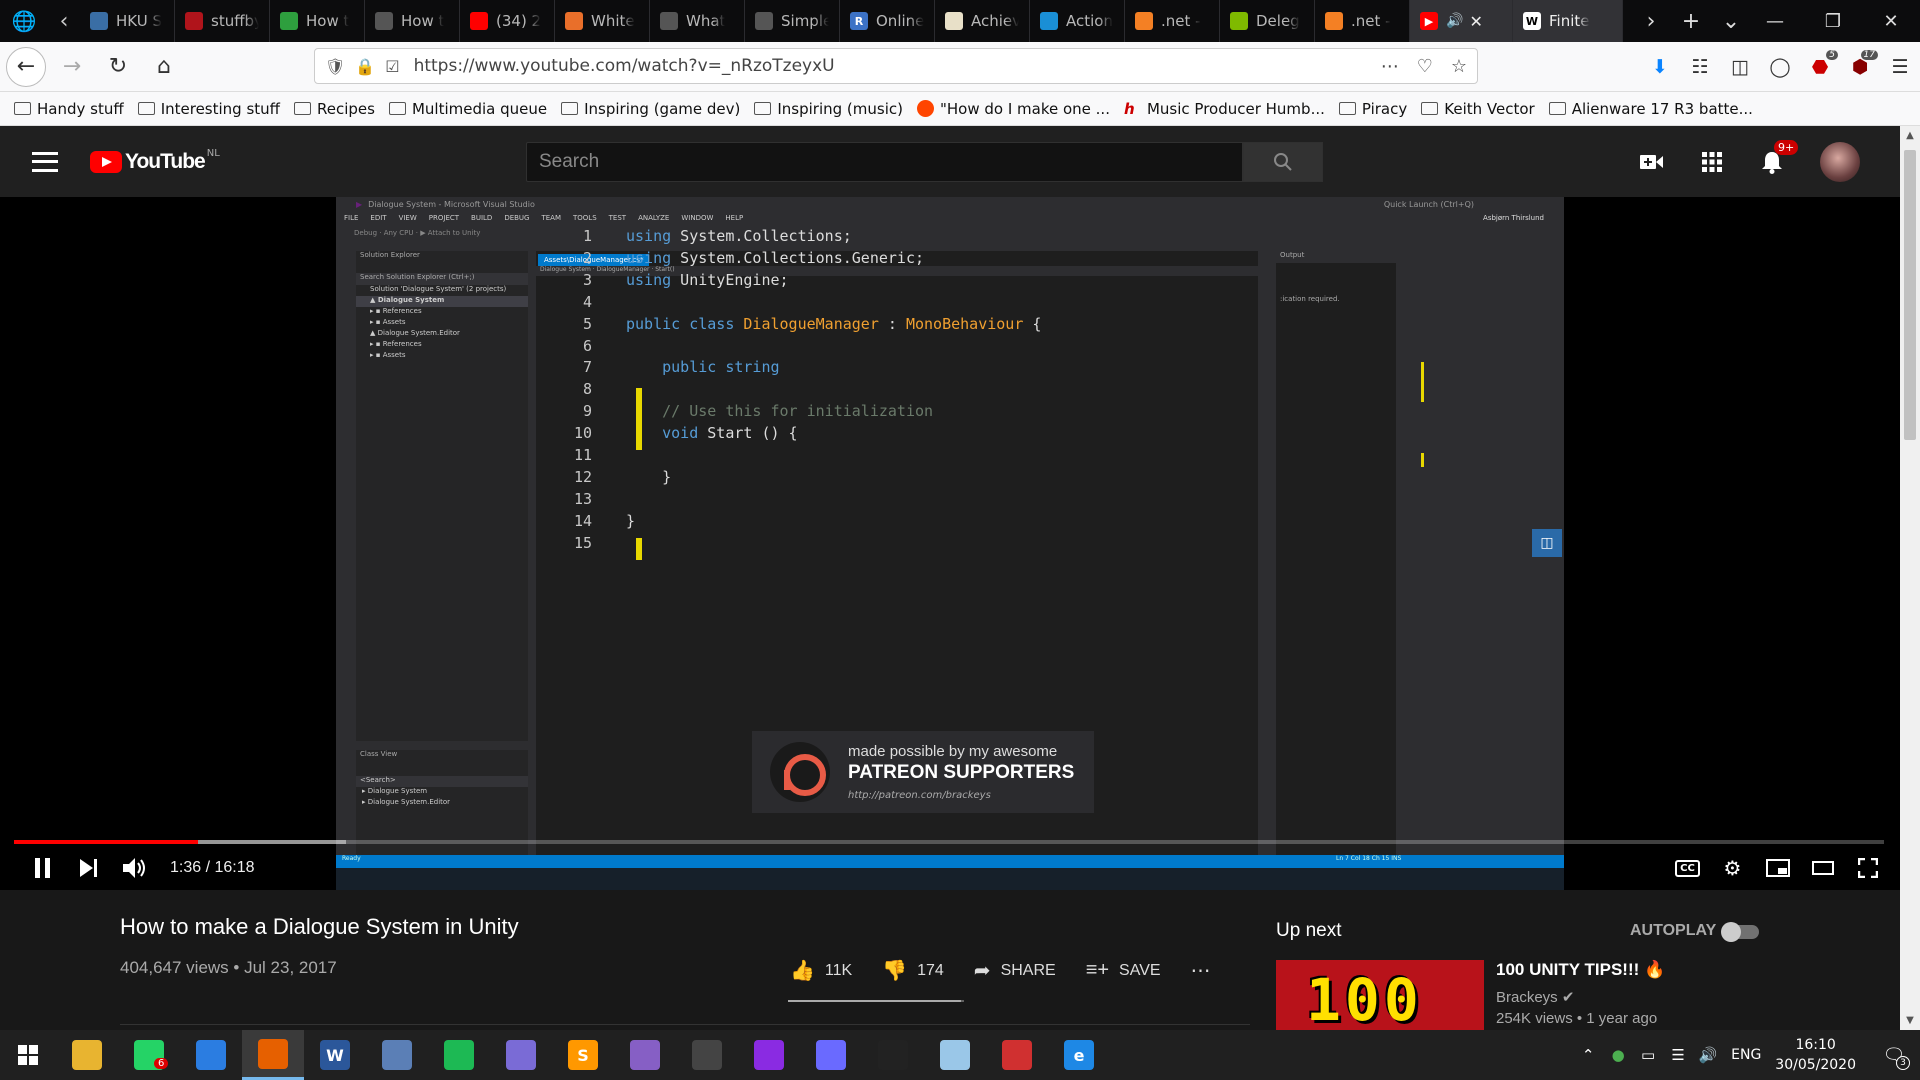 This screenshot has width=1920, height=1080. What do you see at coordinates (521, 1055) in the screenshot?
I see `taskbar-app-discord-like` at bounding box center [521, 1055].